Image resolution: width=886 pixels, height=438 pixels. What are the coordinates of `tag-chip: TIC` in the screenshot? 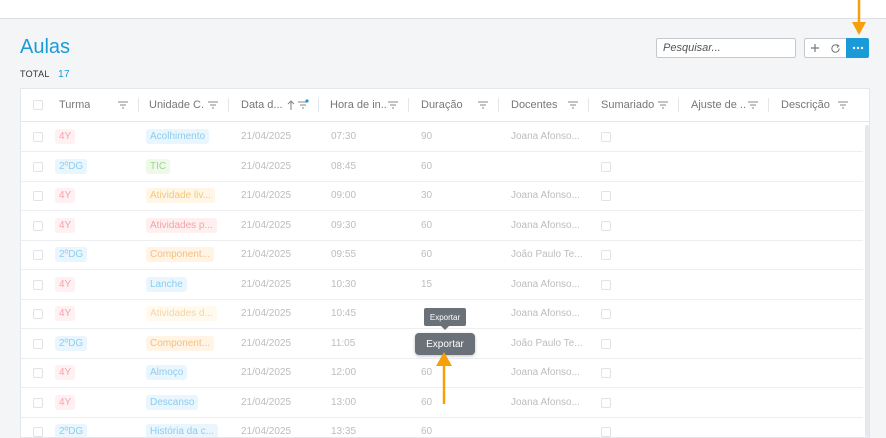 It's located at (158, 166).